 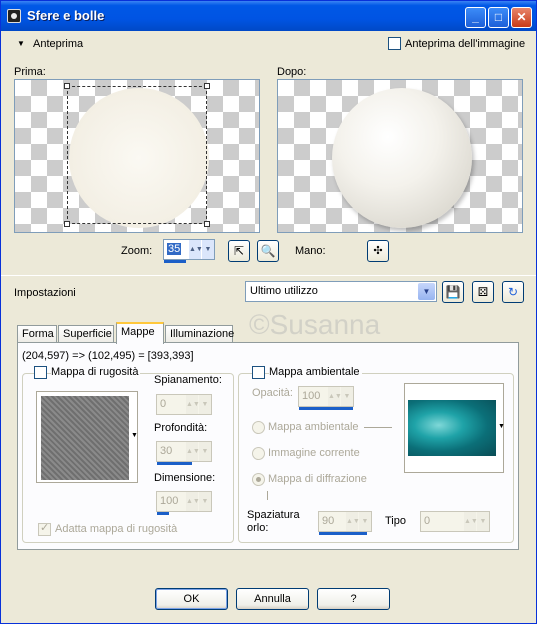 What do you see at coordinates (184, 404) in the screenshot?
I see `smoothing-spinner: 0 ▲▼ ▼` at bounding box center [184, 404].